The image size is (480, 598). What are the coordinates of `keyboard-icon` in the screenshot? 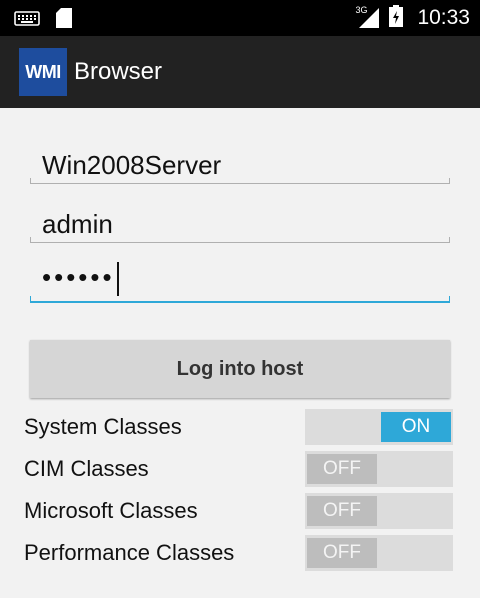 It's located at (27, 20).